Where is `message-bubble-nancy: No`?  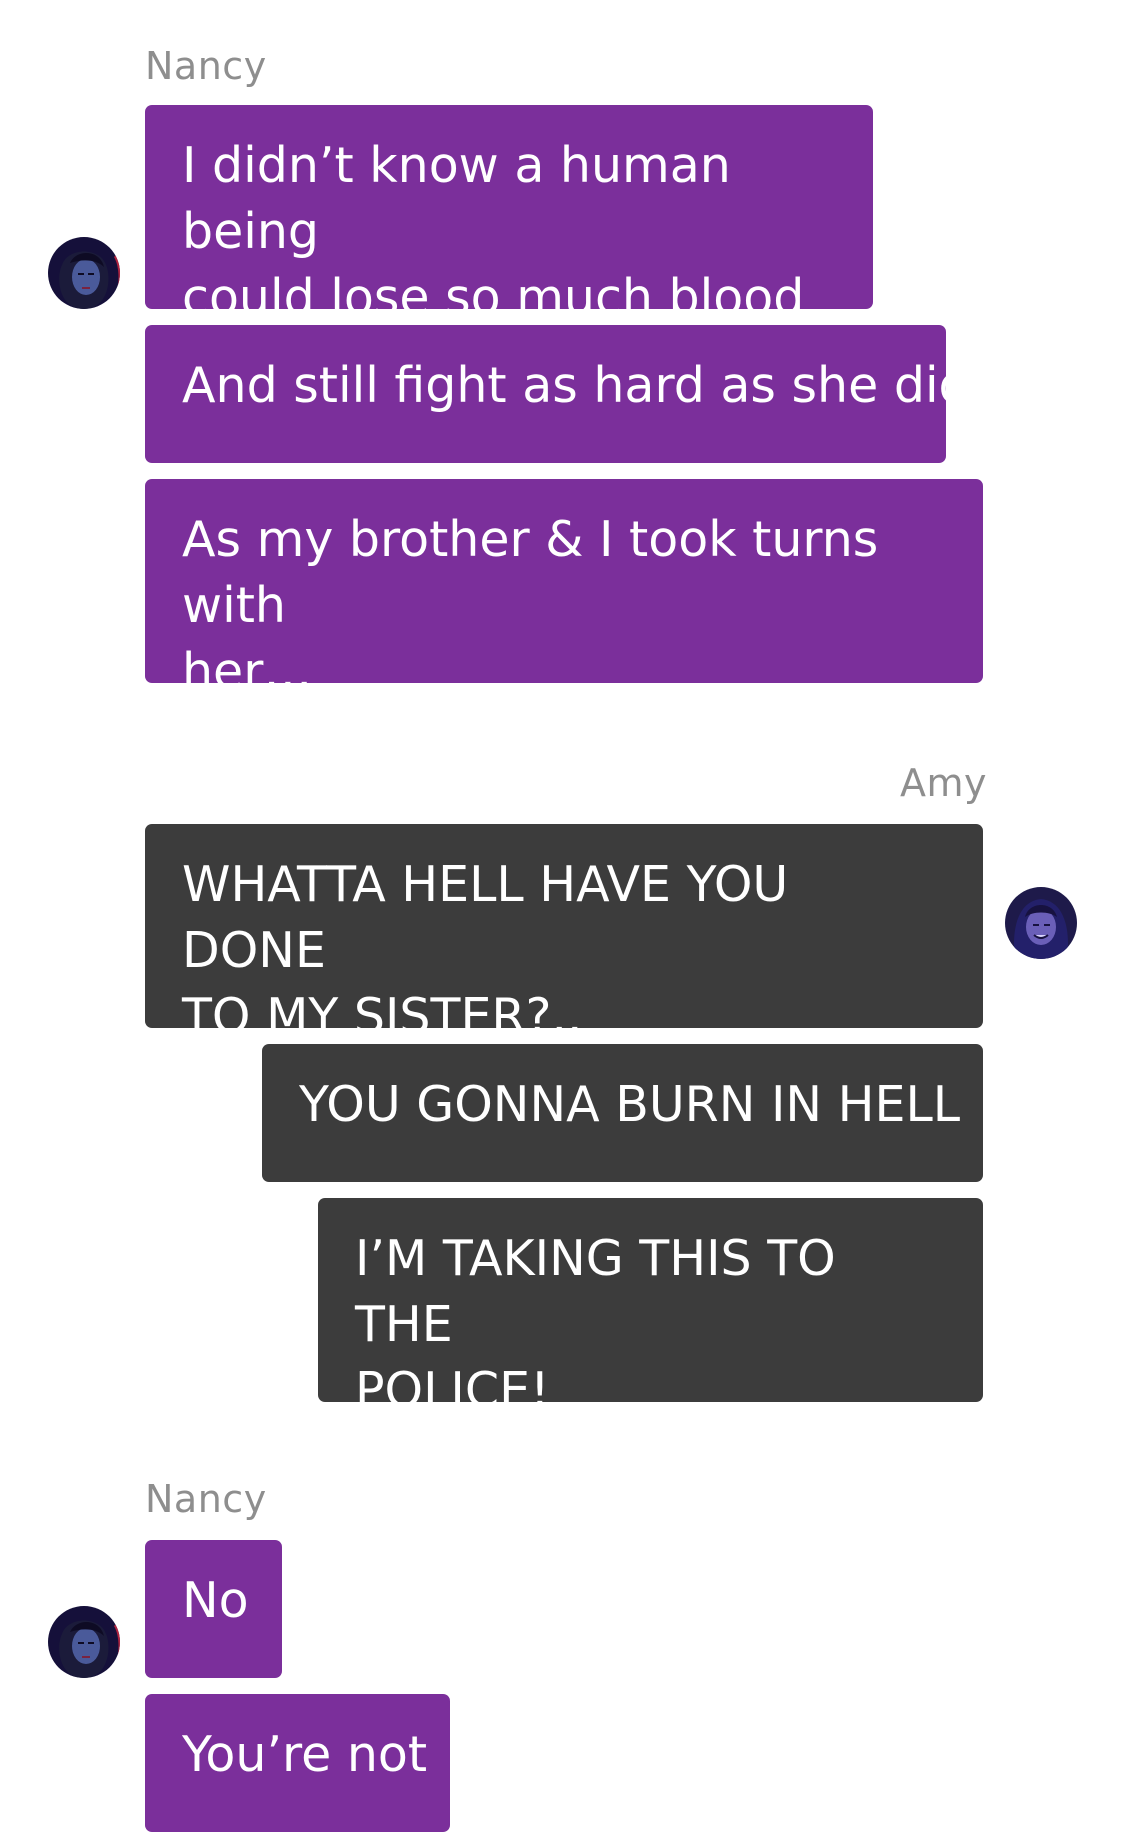
message-bubble-nancy: No is located at coordinates (213, 1609).